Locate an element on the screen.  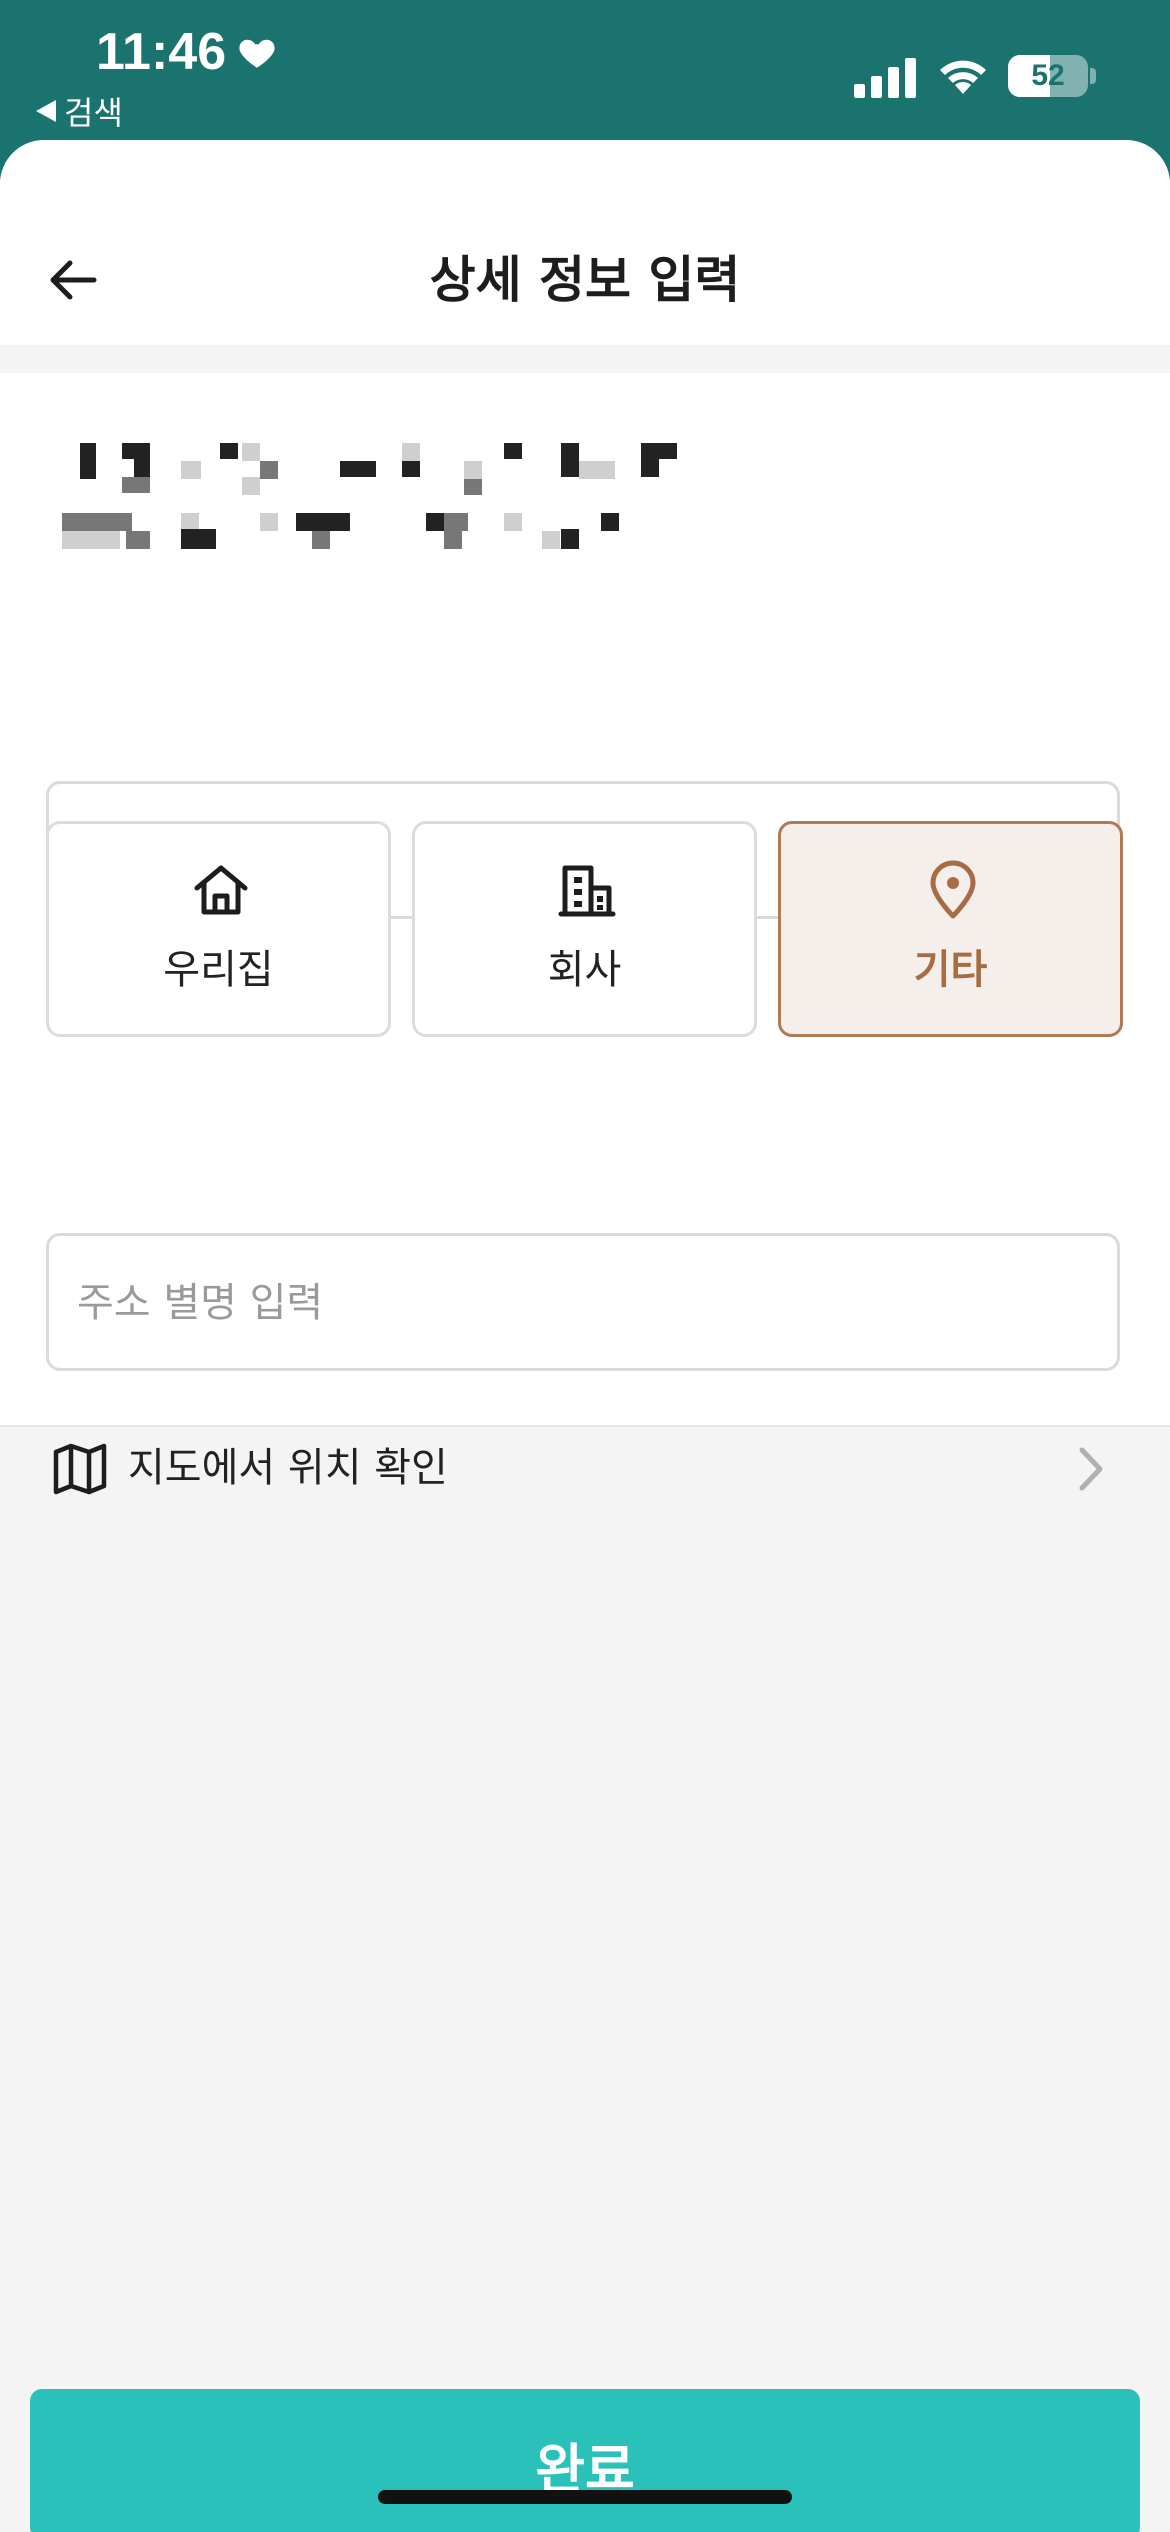
type-label-other: 기타 is located at coordinates (950, 970).